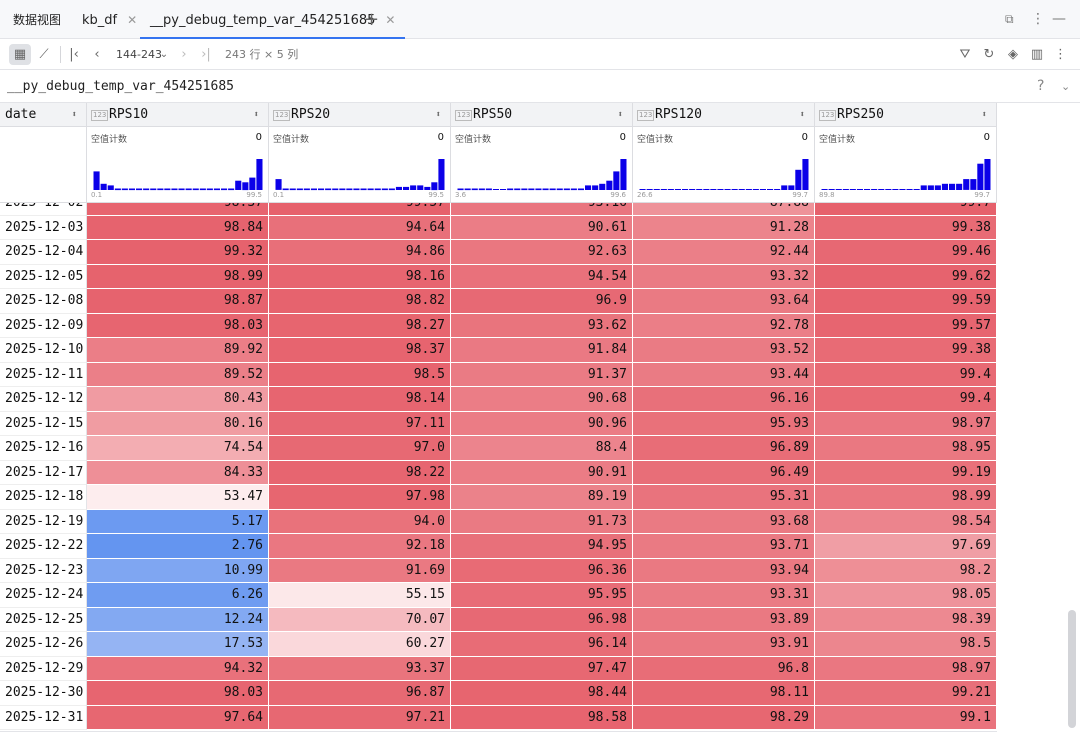 Image resolution: width=1080 pixels, height=748 pixels. Describe the element at coordinates (906, 644) in the screenshot. I see `value-cell-rps250: 98.5` at that location.